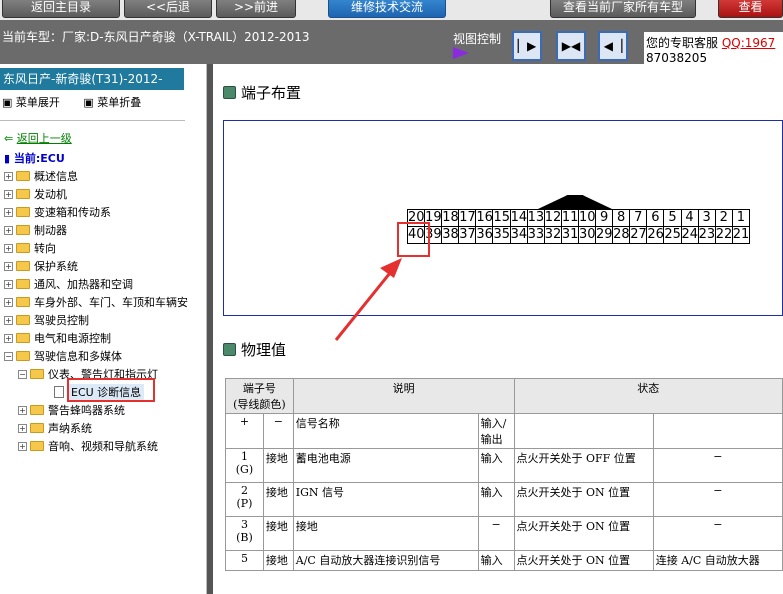  What do you see at coordinates (117, 102) in the screenshot?
I see `menu-collapse: ▣ 菜单折叠` at bounding box center [117, 102].